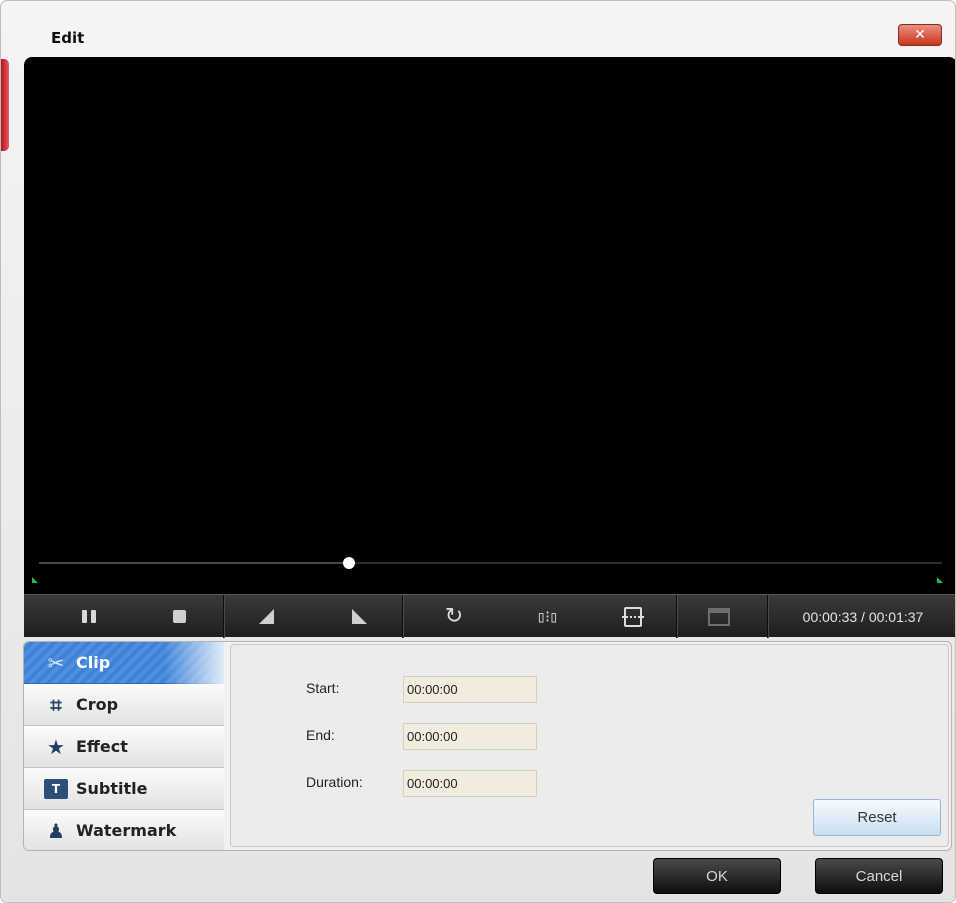  Describe the element at coordinates (124, 705) in the screenshot. I see `tab-crop: ⌗ Crop` at that location.